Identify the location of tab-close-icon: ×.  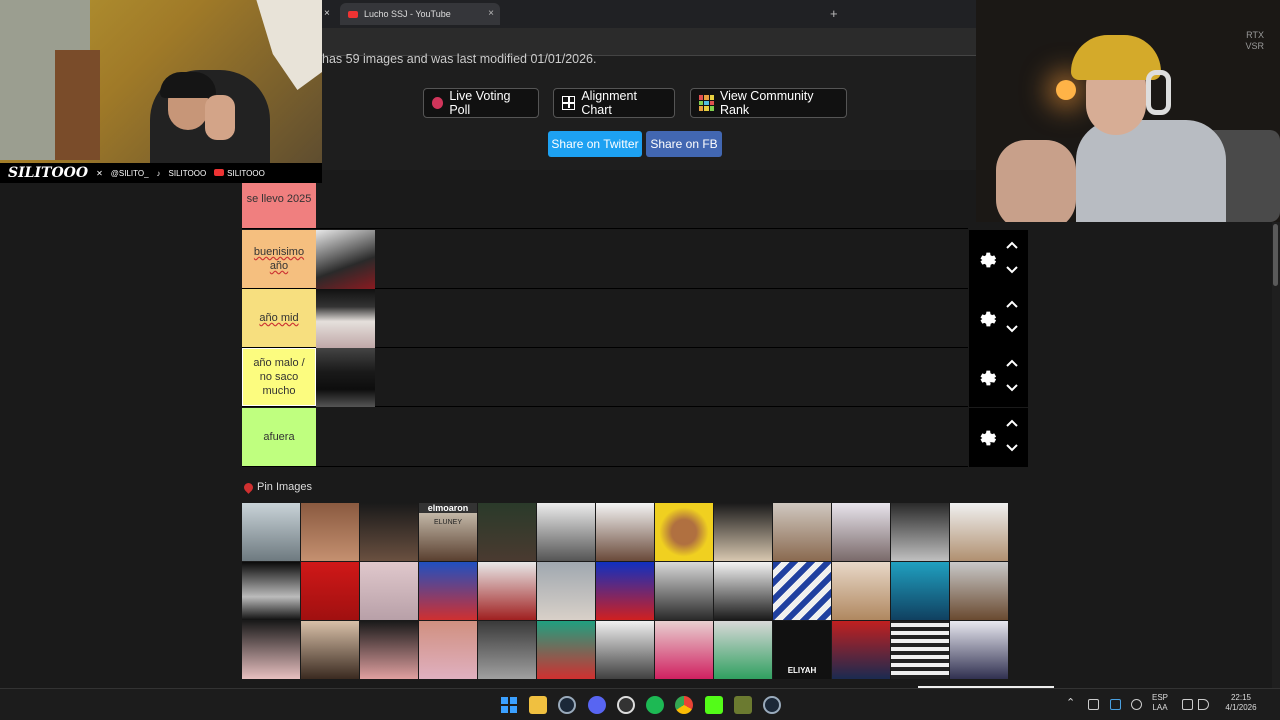
(491, 13).